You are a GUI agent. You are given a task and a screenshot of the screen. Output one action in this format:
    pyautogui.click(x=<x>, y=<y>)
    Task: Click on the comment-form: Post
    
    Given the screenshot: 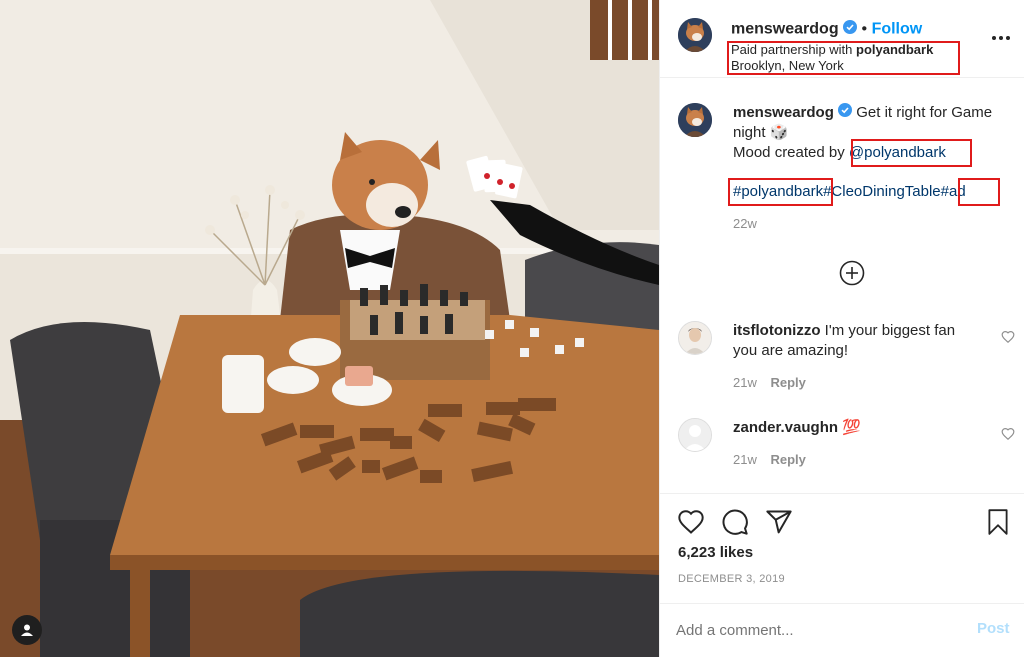 What is the action you would take?
    pyautogui.click(x=842, y=630)
    